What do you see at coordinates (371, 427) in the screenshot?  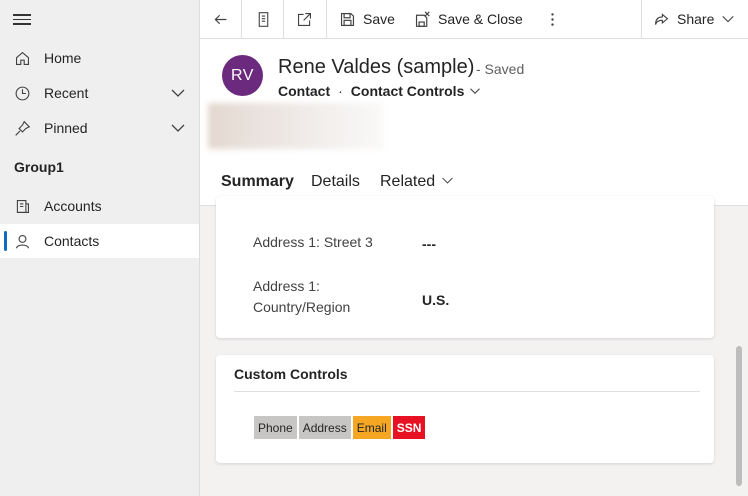 I see `chip-email: Email` at bounding box center [371, 427].